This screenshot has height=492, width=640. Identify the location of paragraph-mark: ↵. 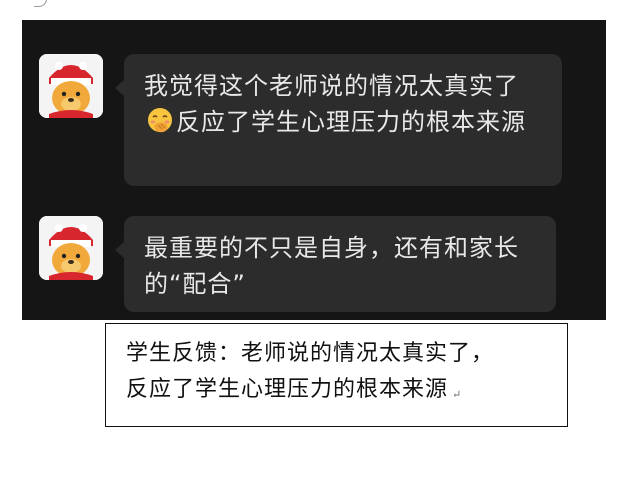
(457, 394).